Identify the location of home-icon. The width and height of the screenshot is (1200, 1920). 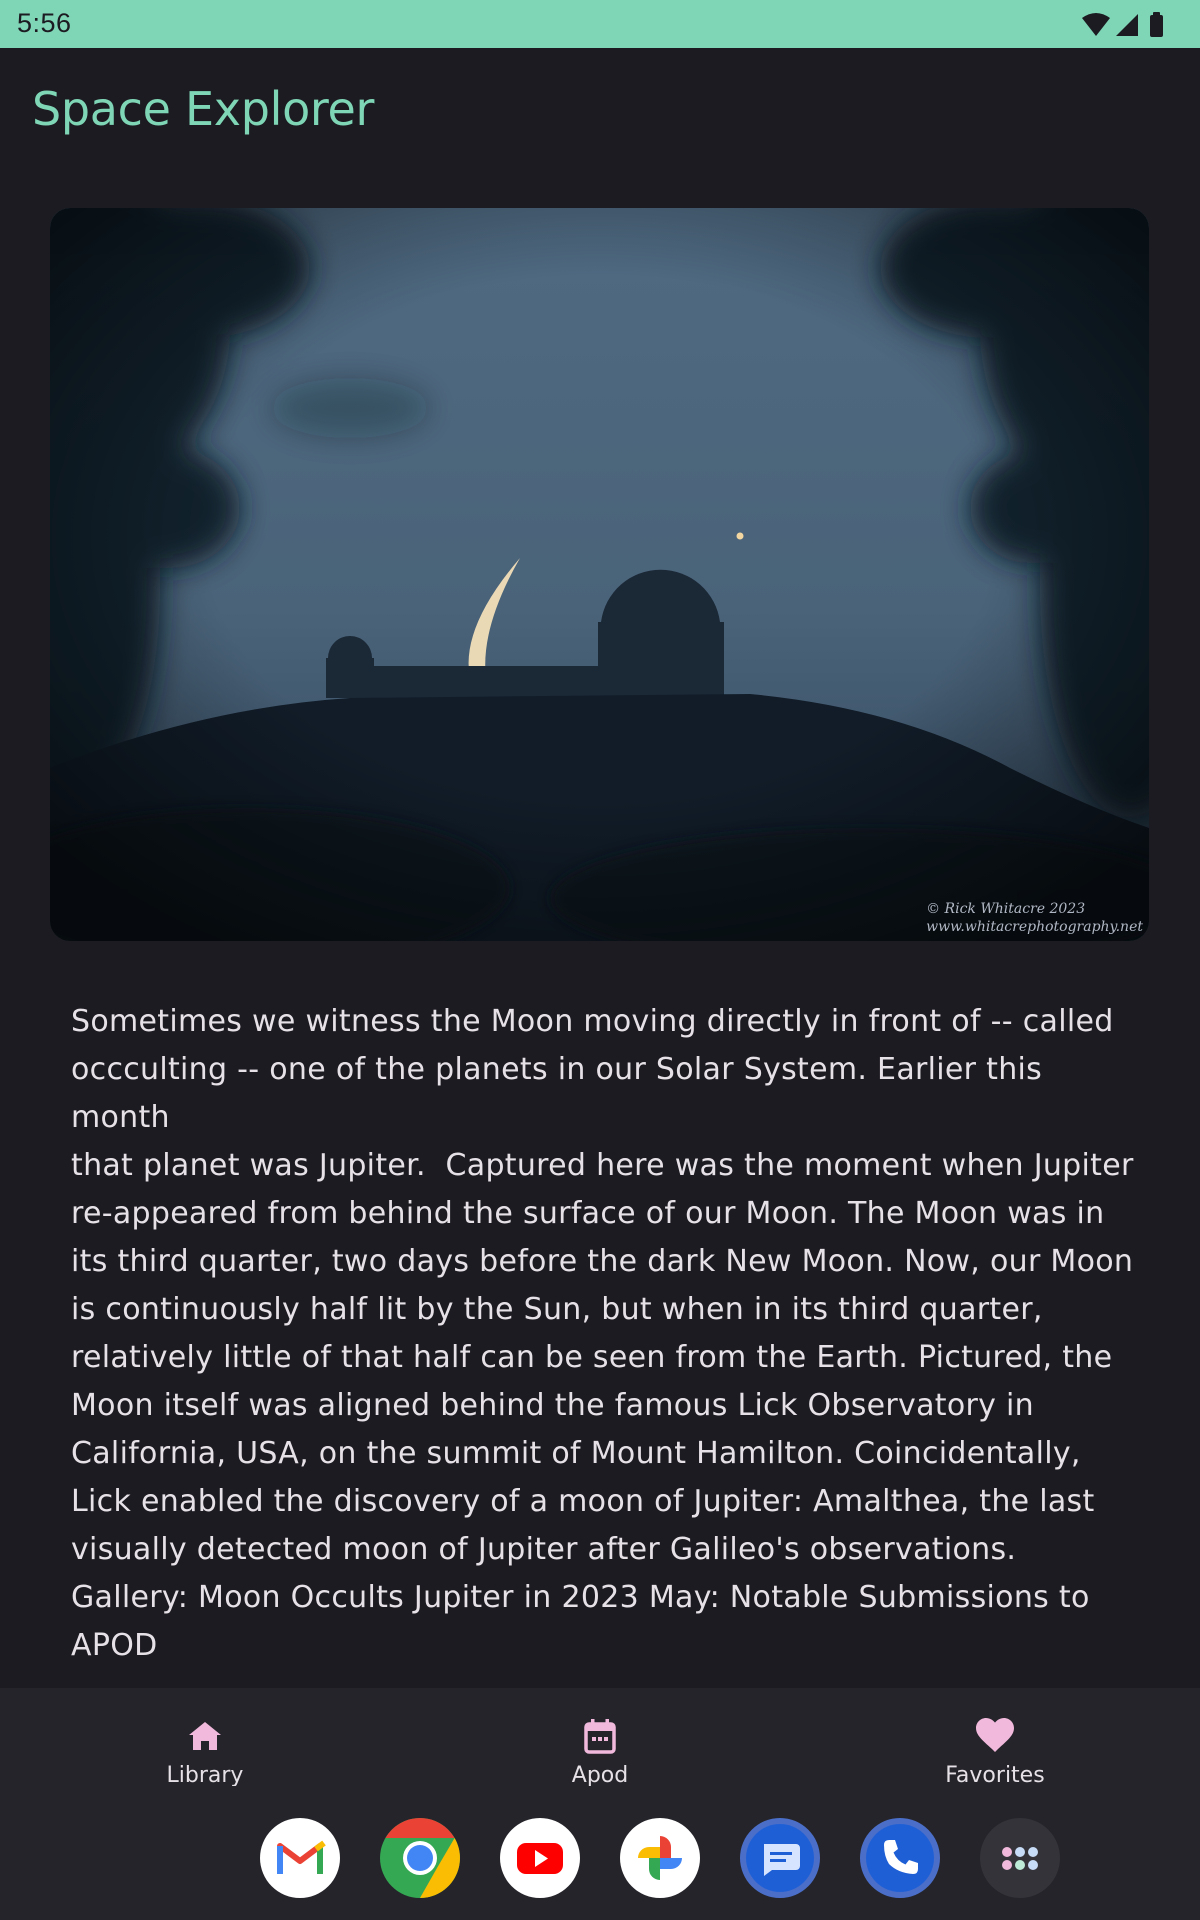
(205, 1736).